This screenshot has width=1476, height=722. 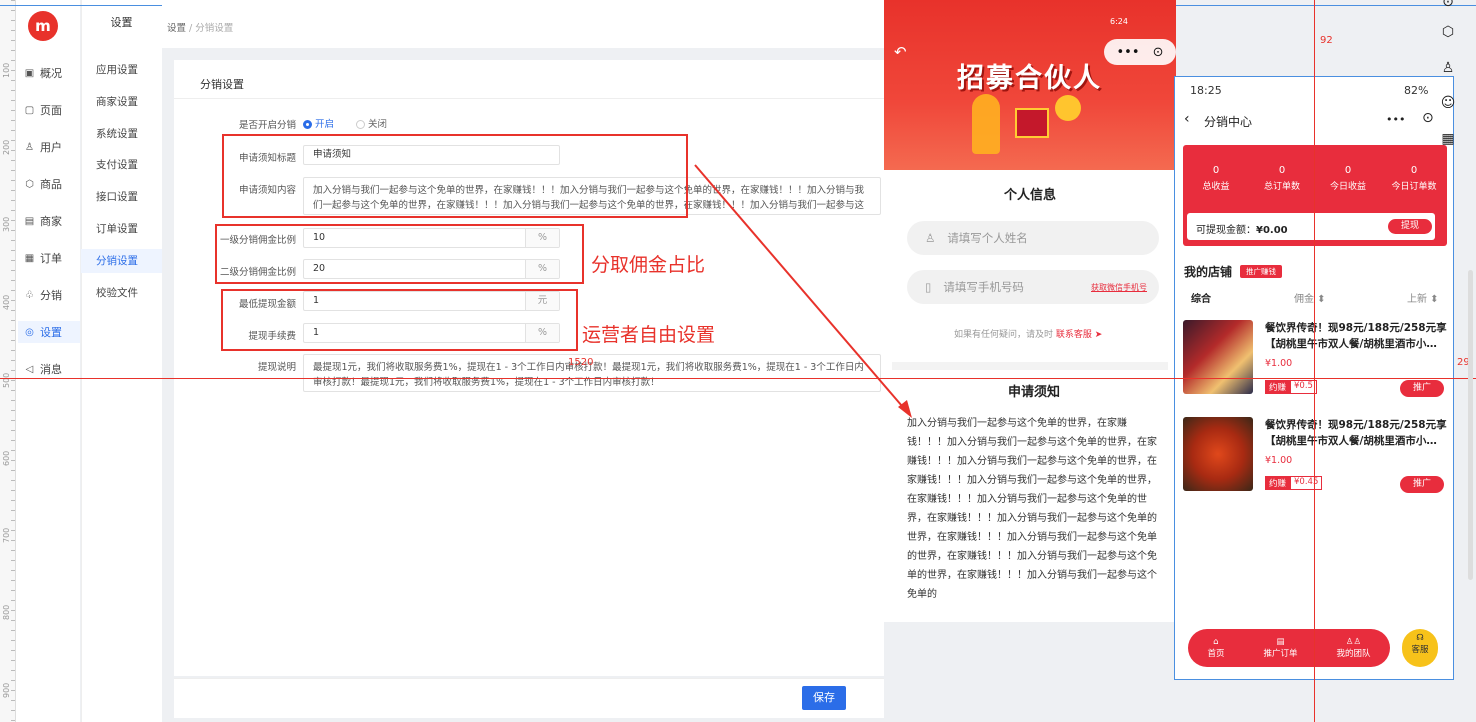 I want to click on annotation-commission: 分取佣金占比, so click(x=648, y=265).